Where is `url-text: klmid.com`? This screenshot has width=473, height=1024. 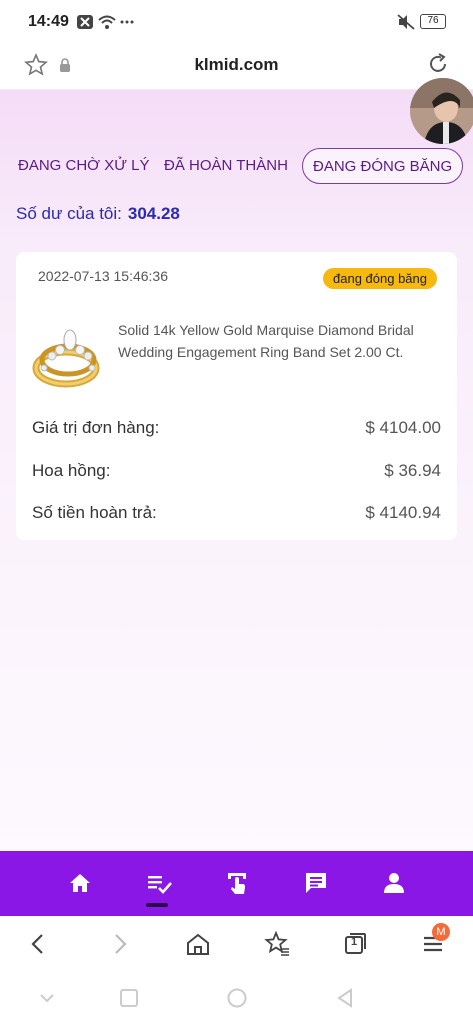 url-text: klmid.com is located at coordinates (236, 65).